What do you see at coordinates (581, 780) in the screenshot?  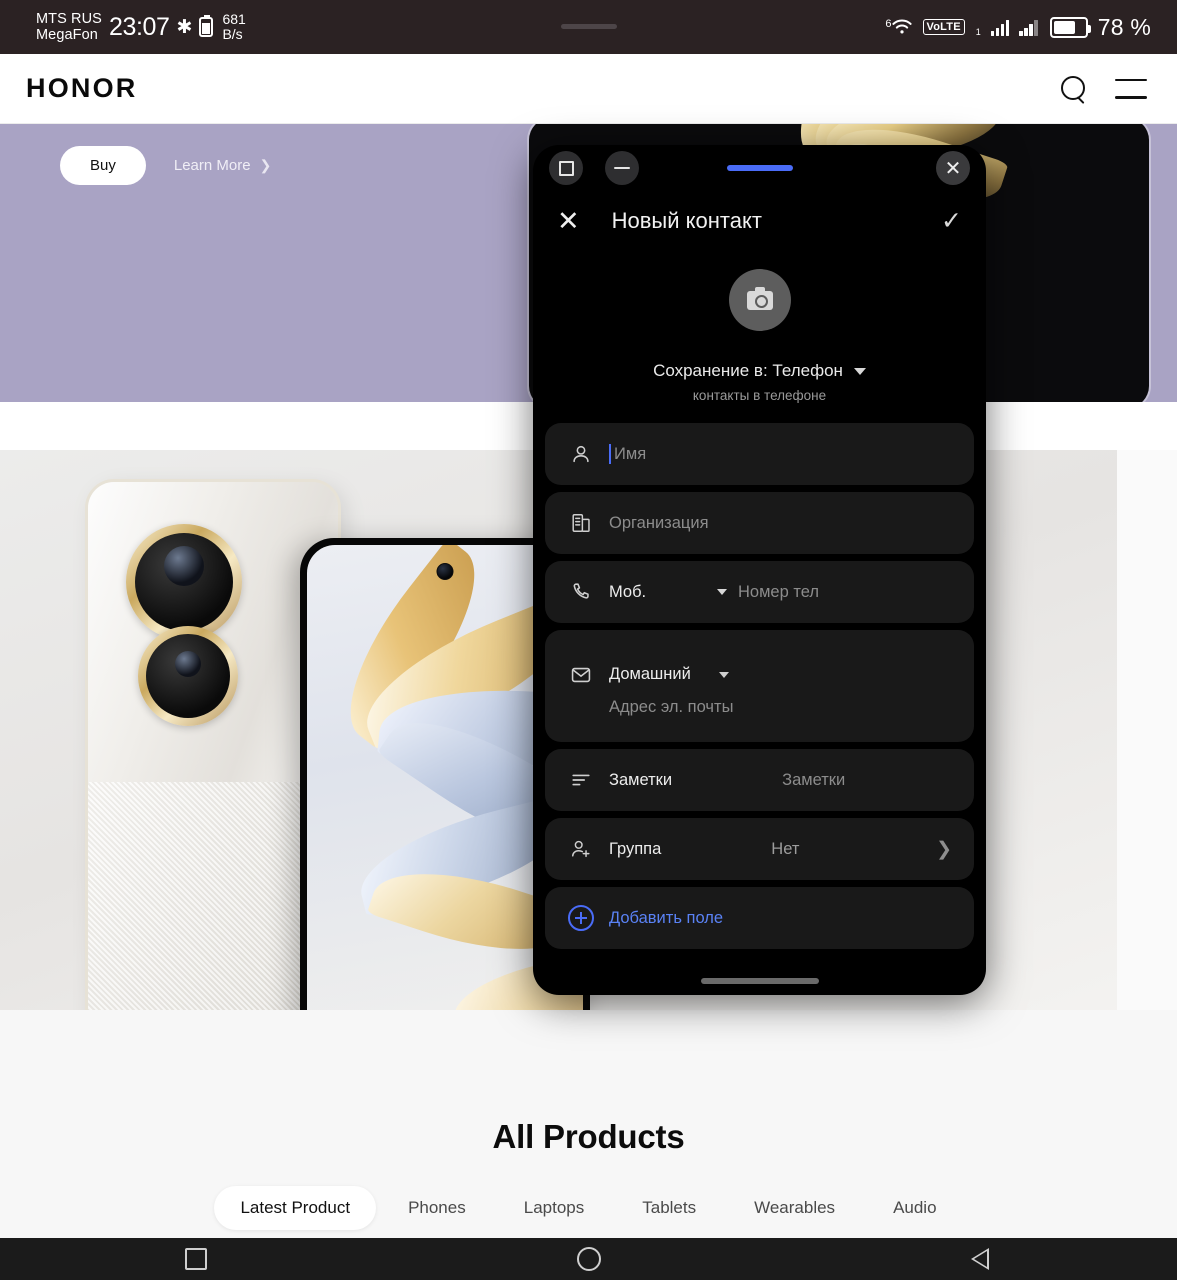 I see `notes-lines-icon` at bounding box center [581, 780].